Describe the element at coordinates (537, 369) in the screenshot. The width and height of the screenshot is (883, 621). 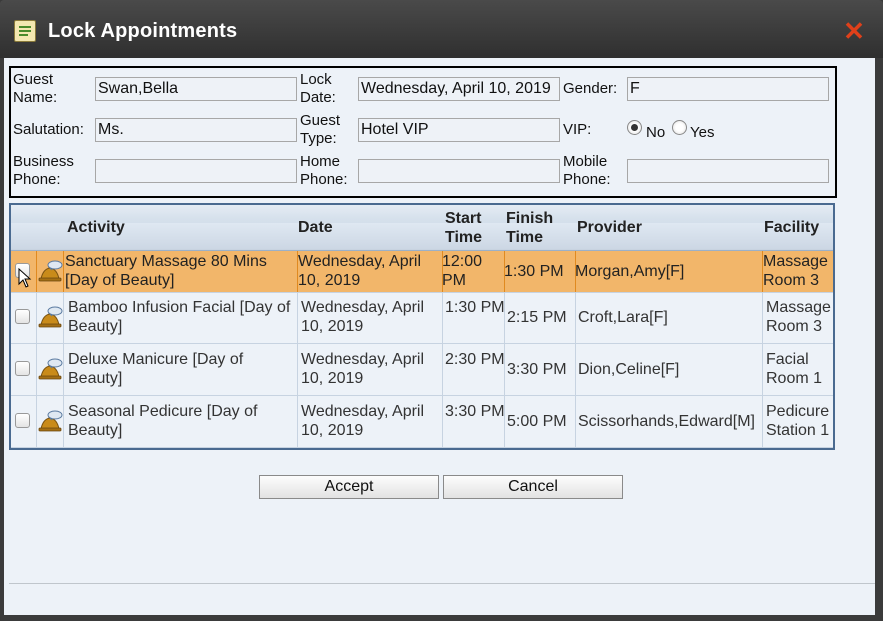
I see `cell-finish: 3:30 PM` at that location.